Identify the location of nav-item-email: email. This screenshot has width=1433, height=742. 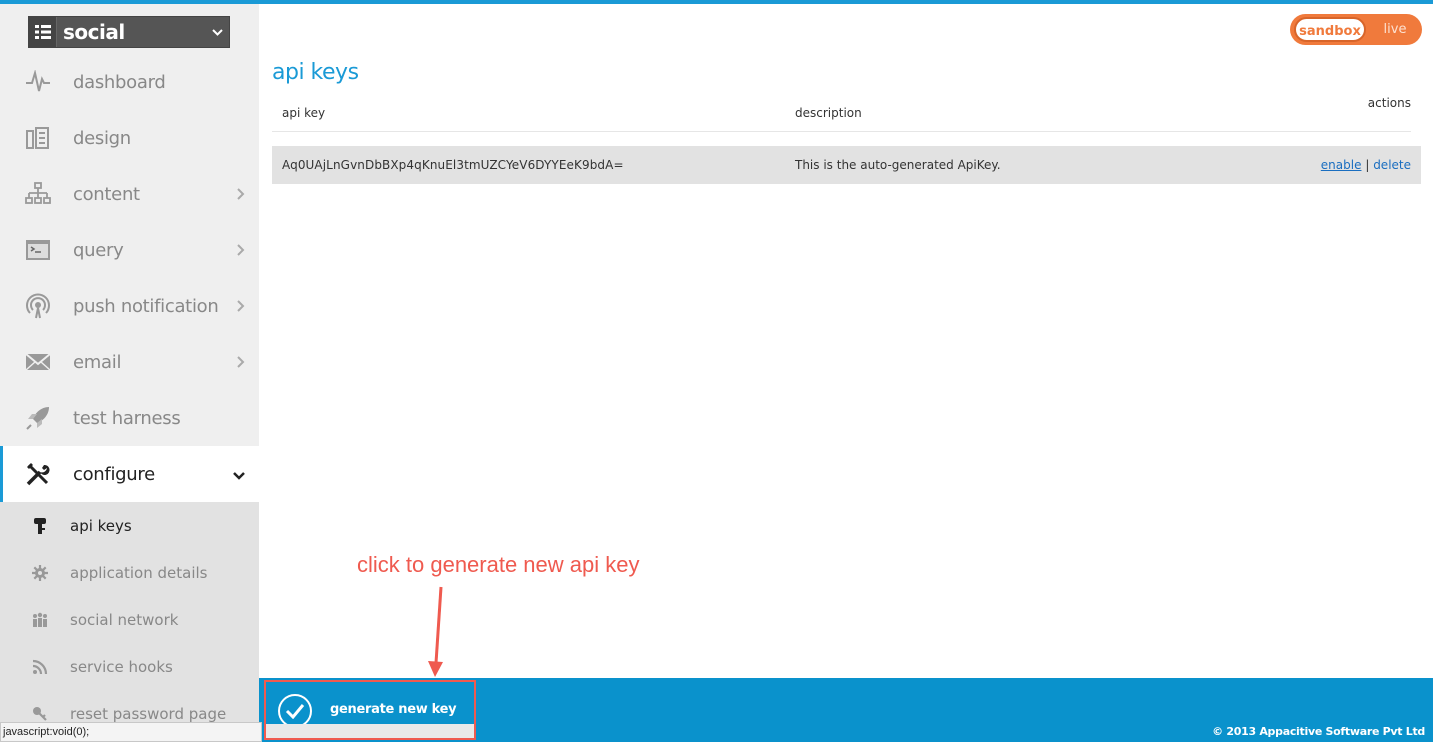
(129, 362).